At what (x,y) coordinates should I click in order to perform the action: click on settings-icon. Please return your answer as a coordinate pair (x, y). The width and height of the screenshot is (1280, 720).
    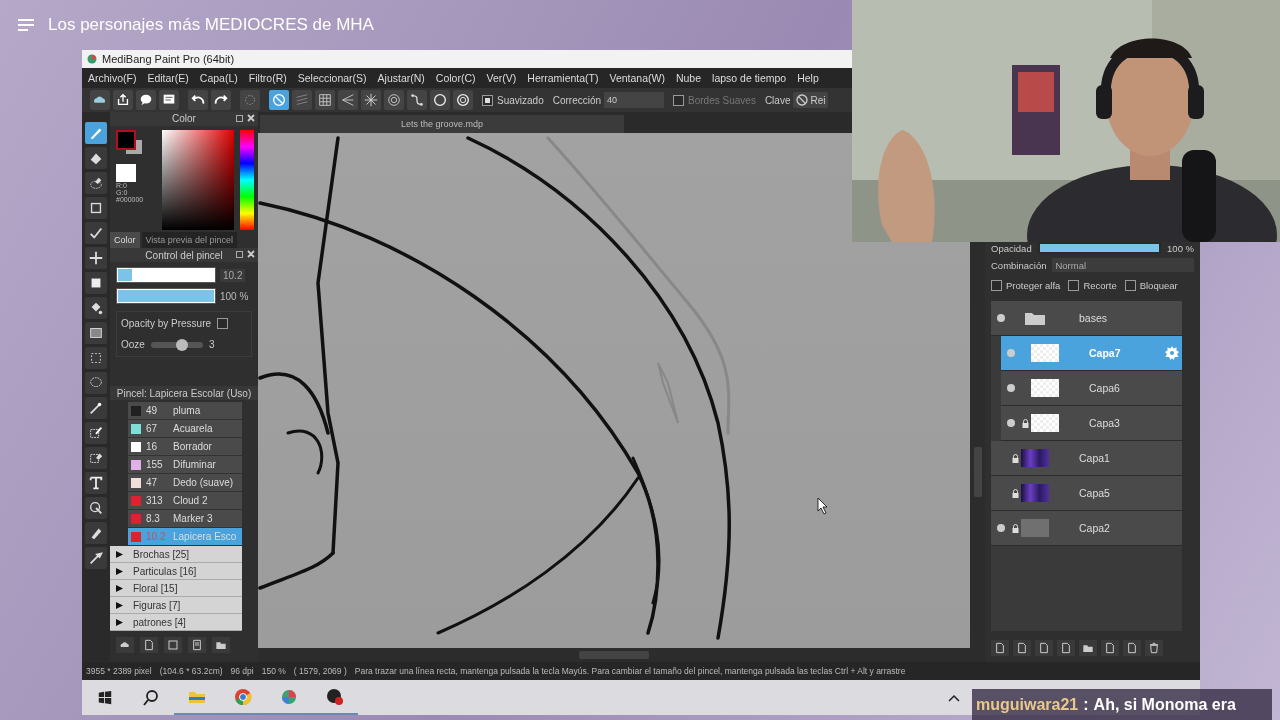
    Looking at the image, I should click on (1172, 353).